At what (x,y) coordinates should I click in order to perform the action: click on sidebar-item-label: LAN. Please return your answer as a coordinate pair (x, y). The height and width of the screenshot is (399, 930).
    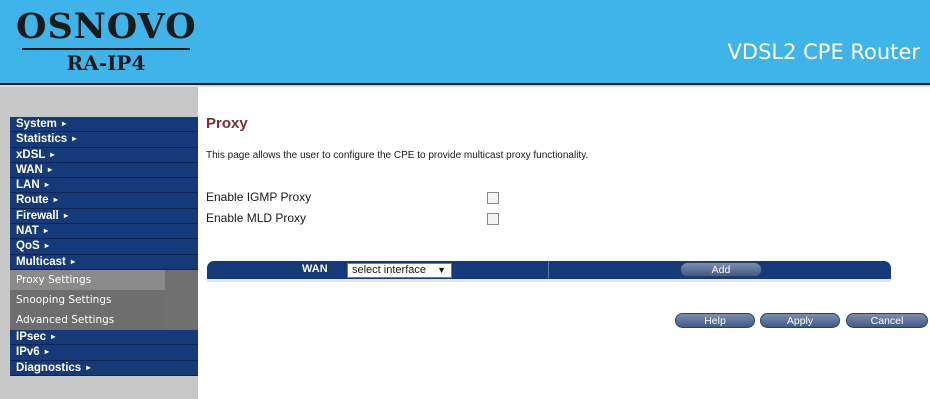
    Looking at the image, I should click on (28, 185).